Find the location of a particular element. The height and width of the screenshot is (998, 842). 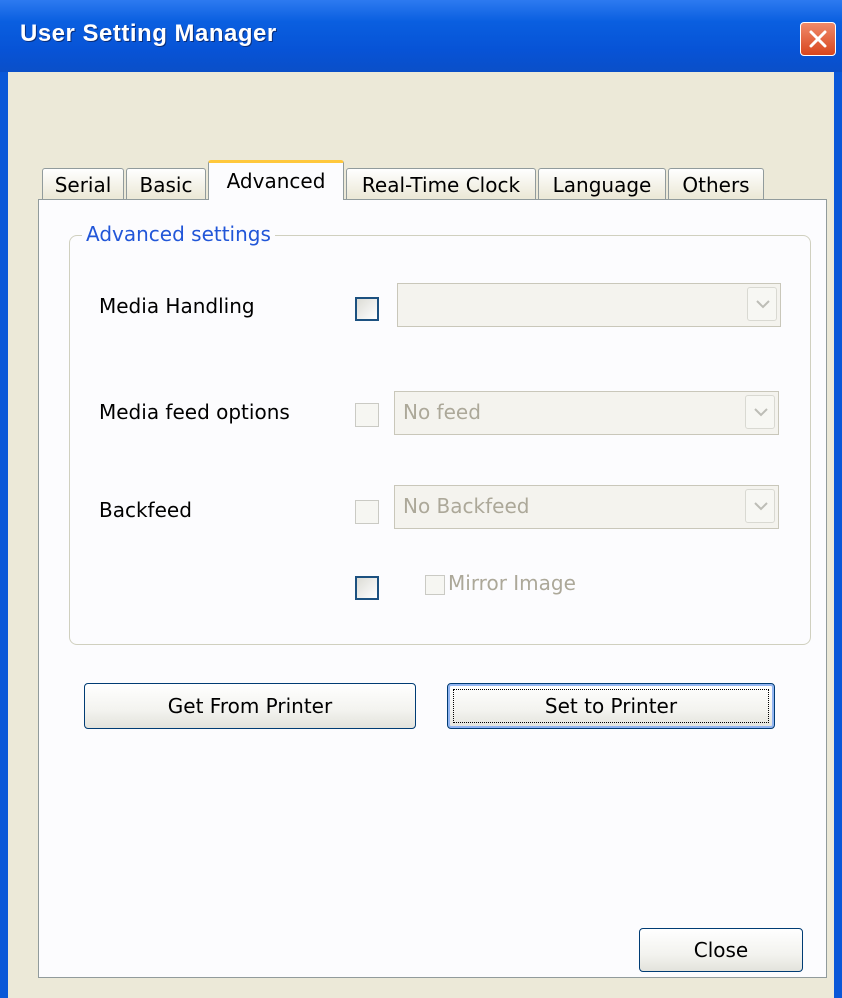

media-feed-options-select: No feed is located at coordinates (586, 413).